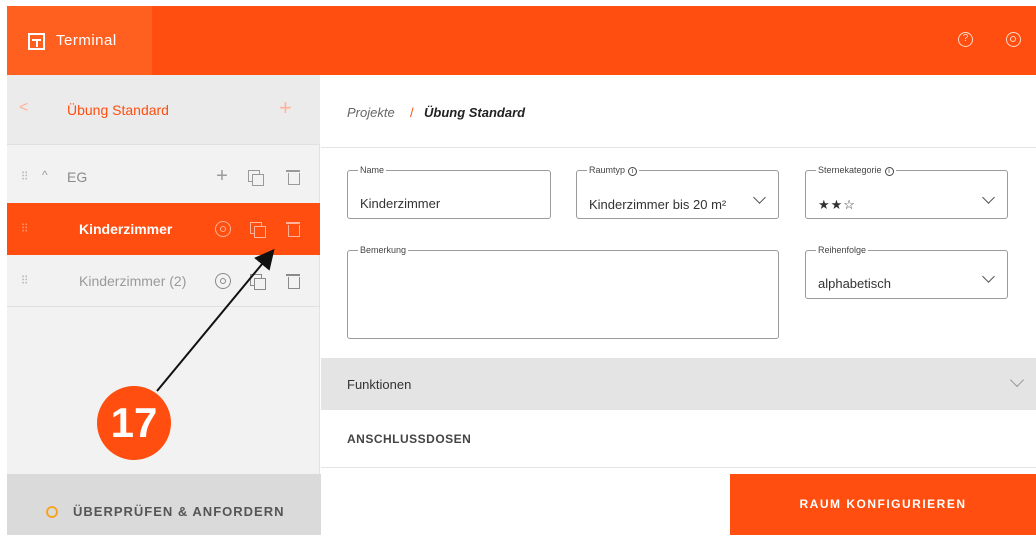  Describe the element at coordinates (179, 511) in the screenshot. I see `review-request-label: ÜBERPRÜFEN & ANFORDERN` at that location.